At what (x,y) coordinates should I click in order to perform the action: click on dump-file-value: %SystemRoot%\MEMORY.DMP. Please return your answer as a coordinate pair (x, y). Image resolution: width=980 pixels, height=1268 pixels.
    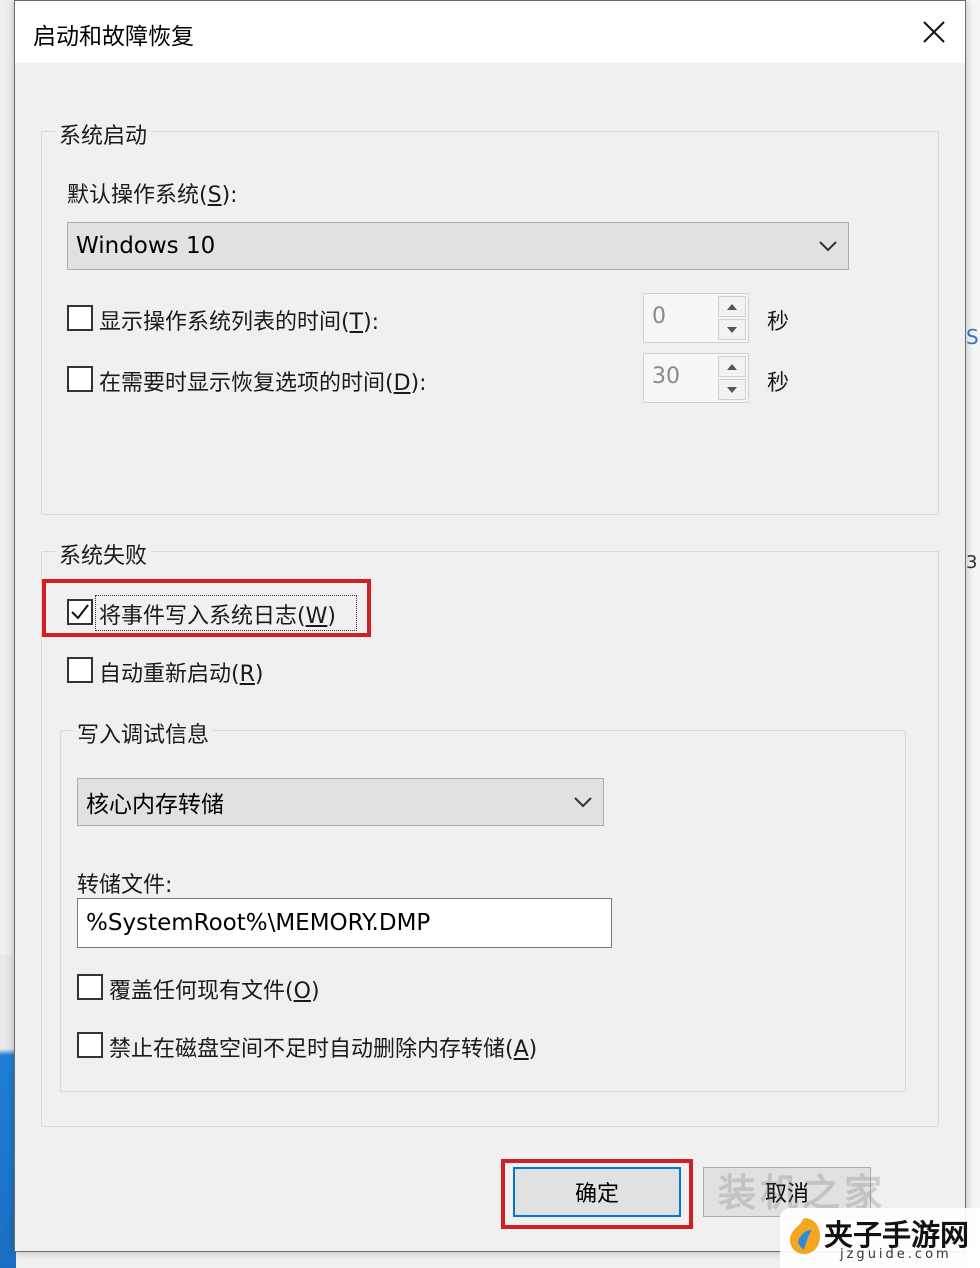
    Looking at the image, I should click on (258, 923).